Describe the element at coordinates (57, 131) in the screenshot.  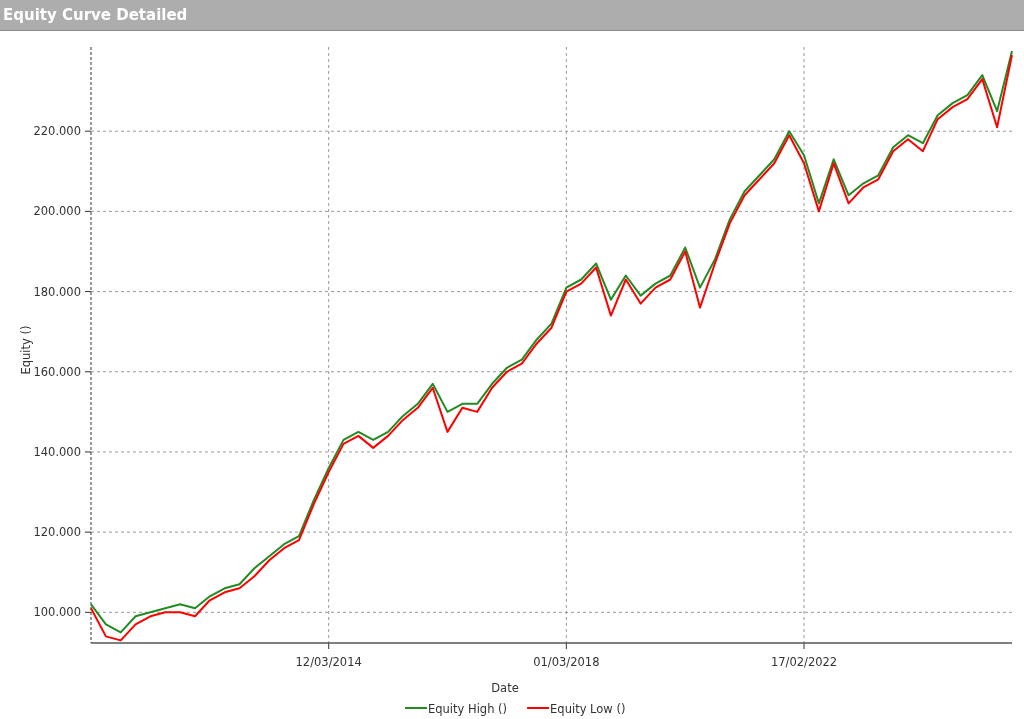
I see `y-tick-label: 220.000` at that location.